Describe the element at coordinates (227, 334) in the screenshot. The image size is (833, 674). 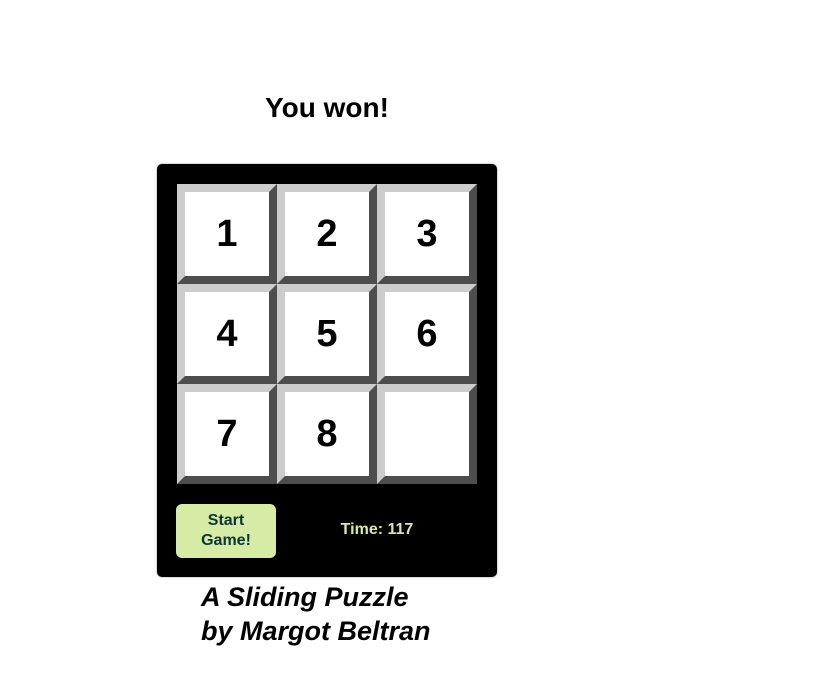
I see `tile-4: 4` at that location.